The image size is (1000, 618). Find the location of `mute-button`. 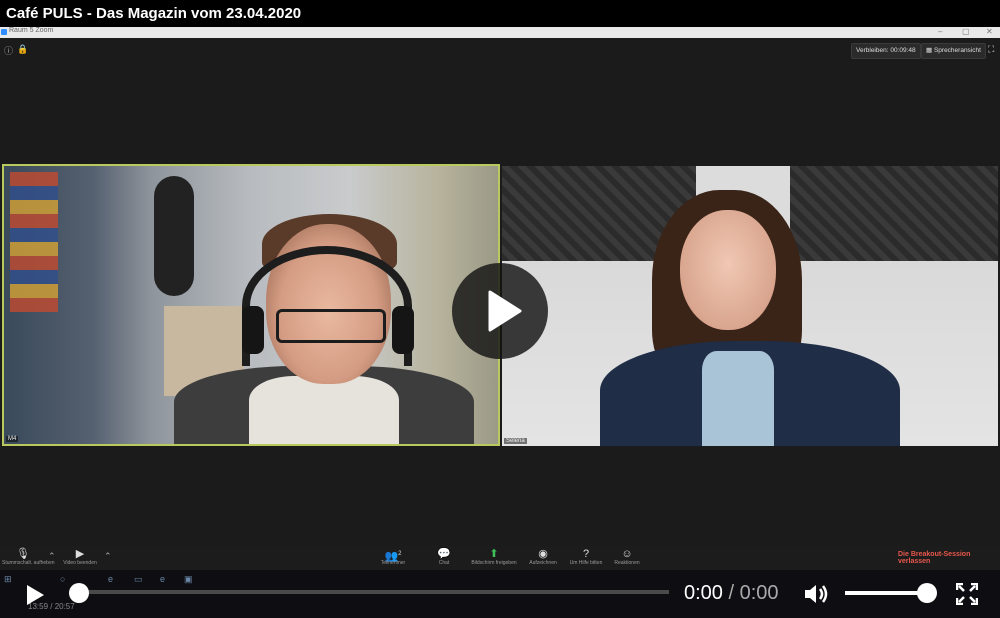

mute-button is located at coordinates (817, 596).